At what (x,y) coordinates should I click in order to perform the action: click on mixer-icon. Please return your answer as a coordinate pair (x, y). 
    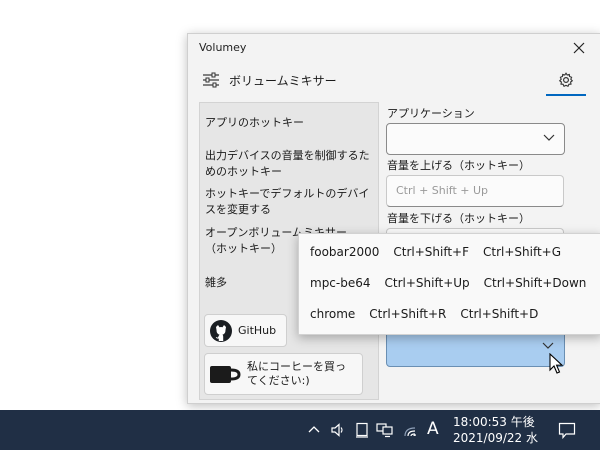
    Looking at the image, I should click on (211, 80).